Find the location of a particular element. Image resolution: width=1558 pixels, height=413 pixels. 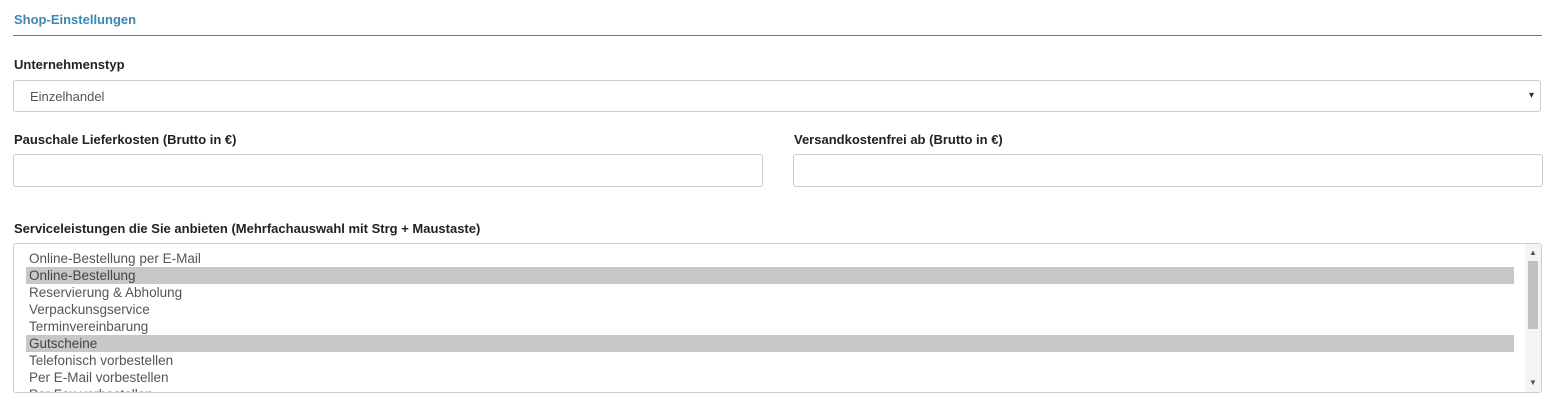

delivery-cost-label: Pauschale Lieferkosten (Brutto in €) is located at coordinates (125, 139).